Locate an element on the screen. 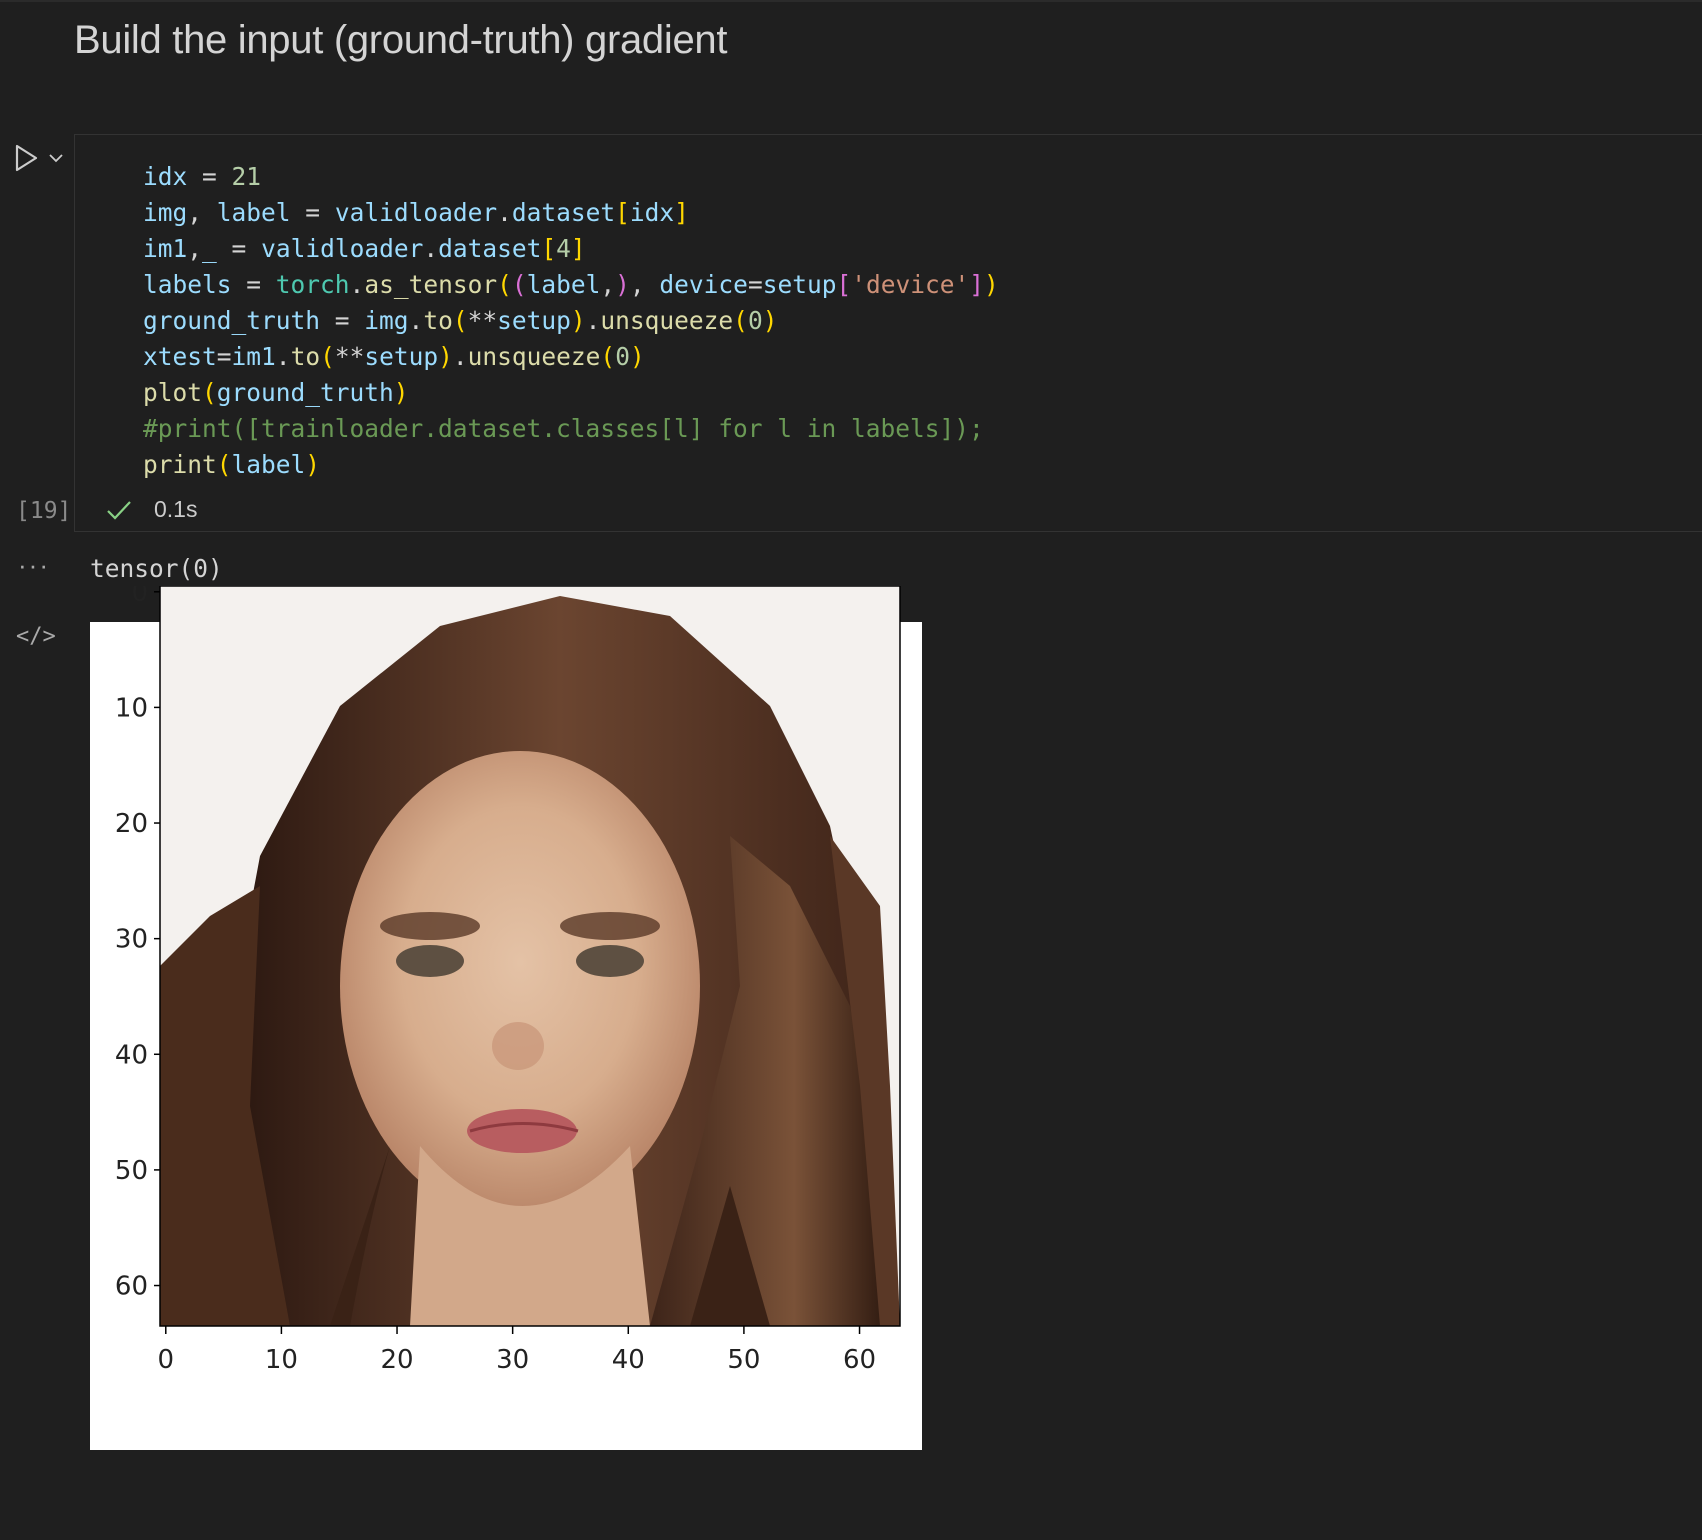 Image resolution: width=1702 pixels, height=1540 pixels. cell-run-toolbar is located at coordinates (39, 158).